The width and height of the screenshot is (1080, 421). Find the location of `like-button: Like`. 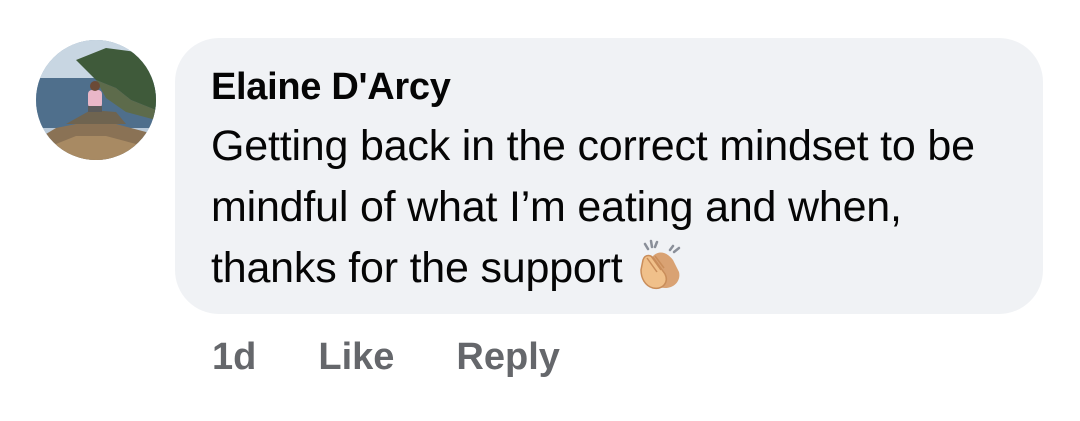

like-button: Like is located at coordinates (356, 357).